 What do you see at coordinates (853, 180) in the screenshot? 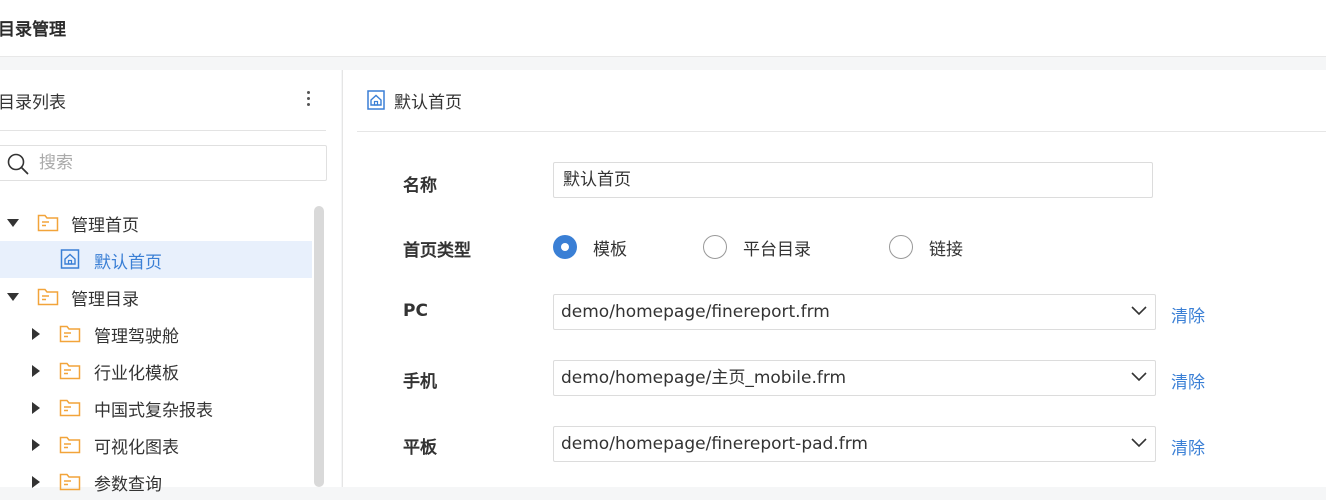
I see `name-input: 默认首页` at bounding box center [853, 180].